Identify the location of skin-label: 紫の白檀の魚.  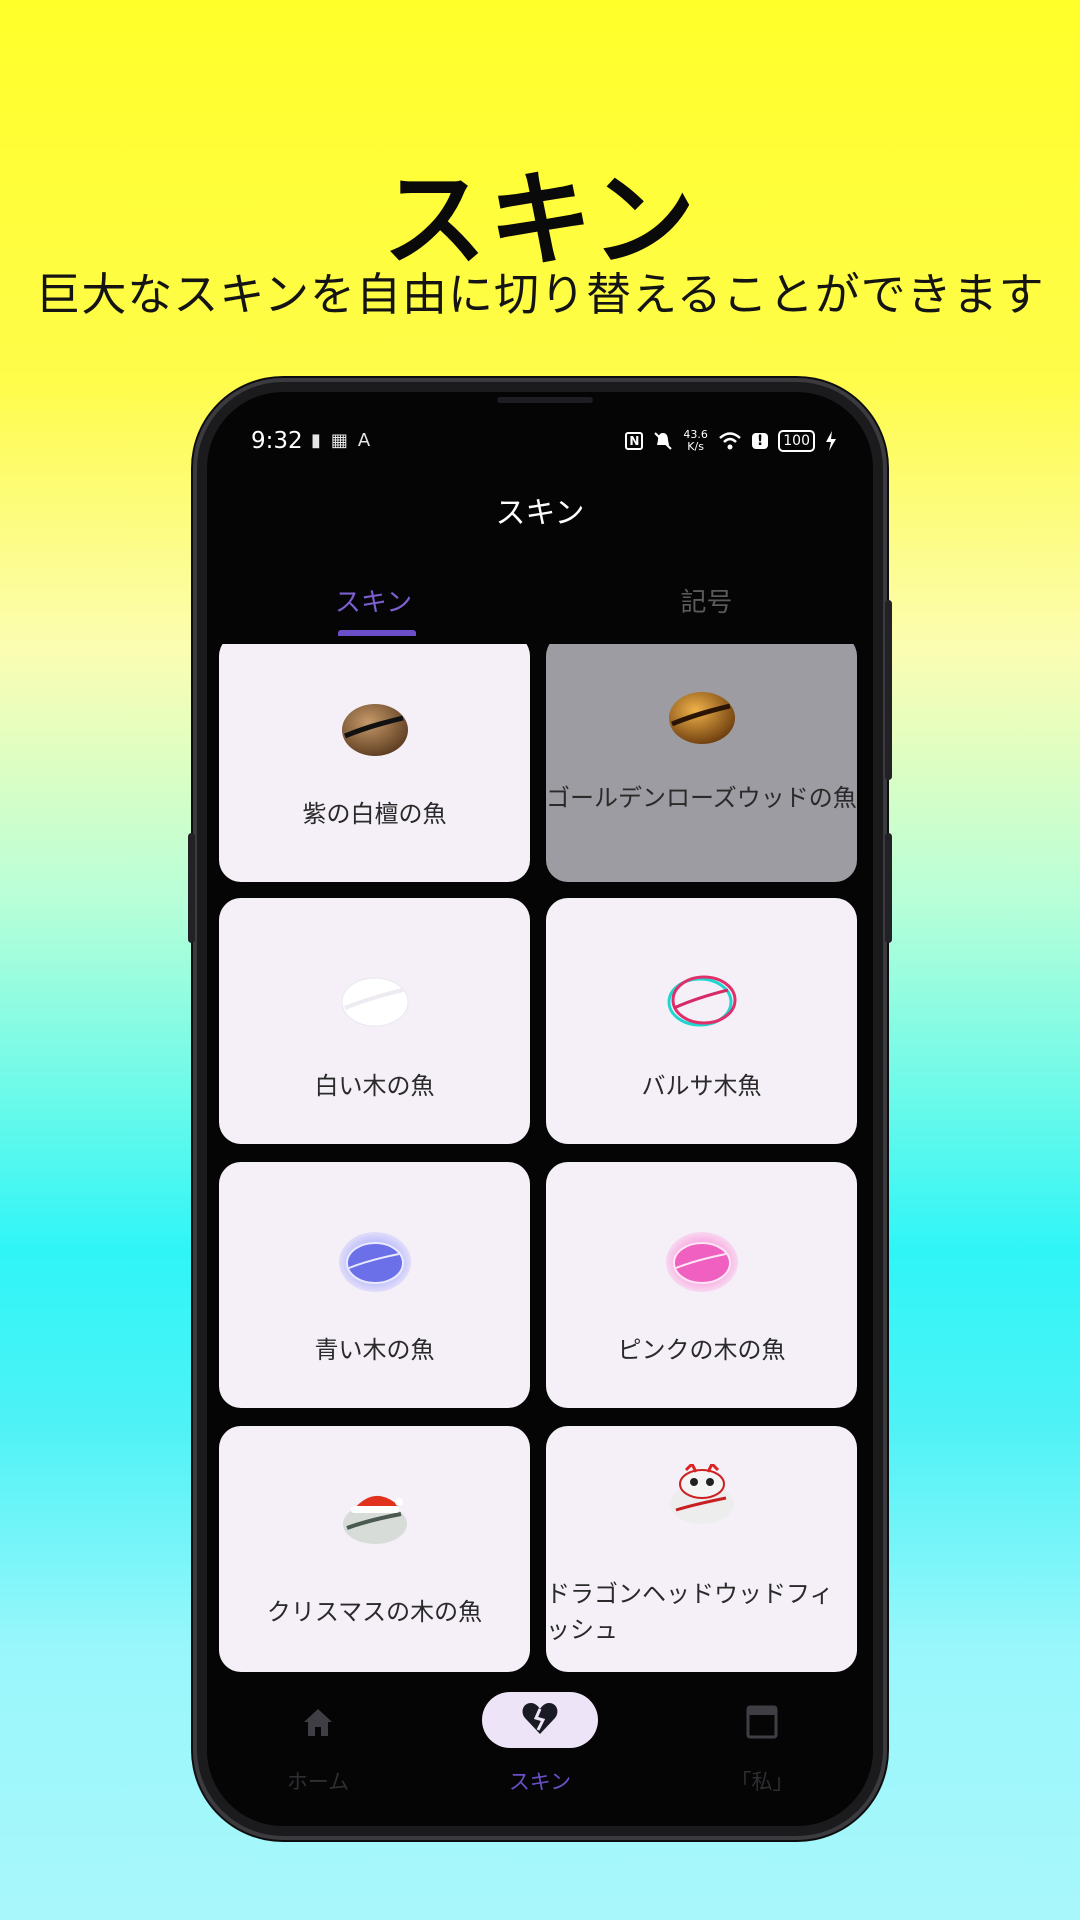
(374, 814).